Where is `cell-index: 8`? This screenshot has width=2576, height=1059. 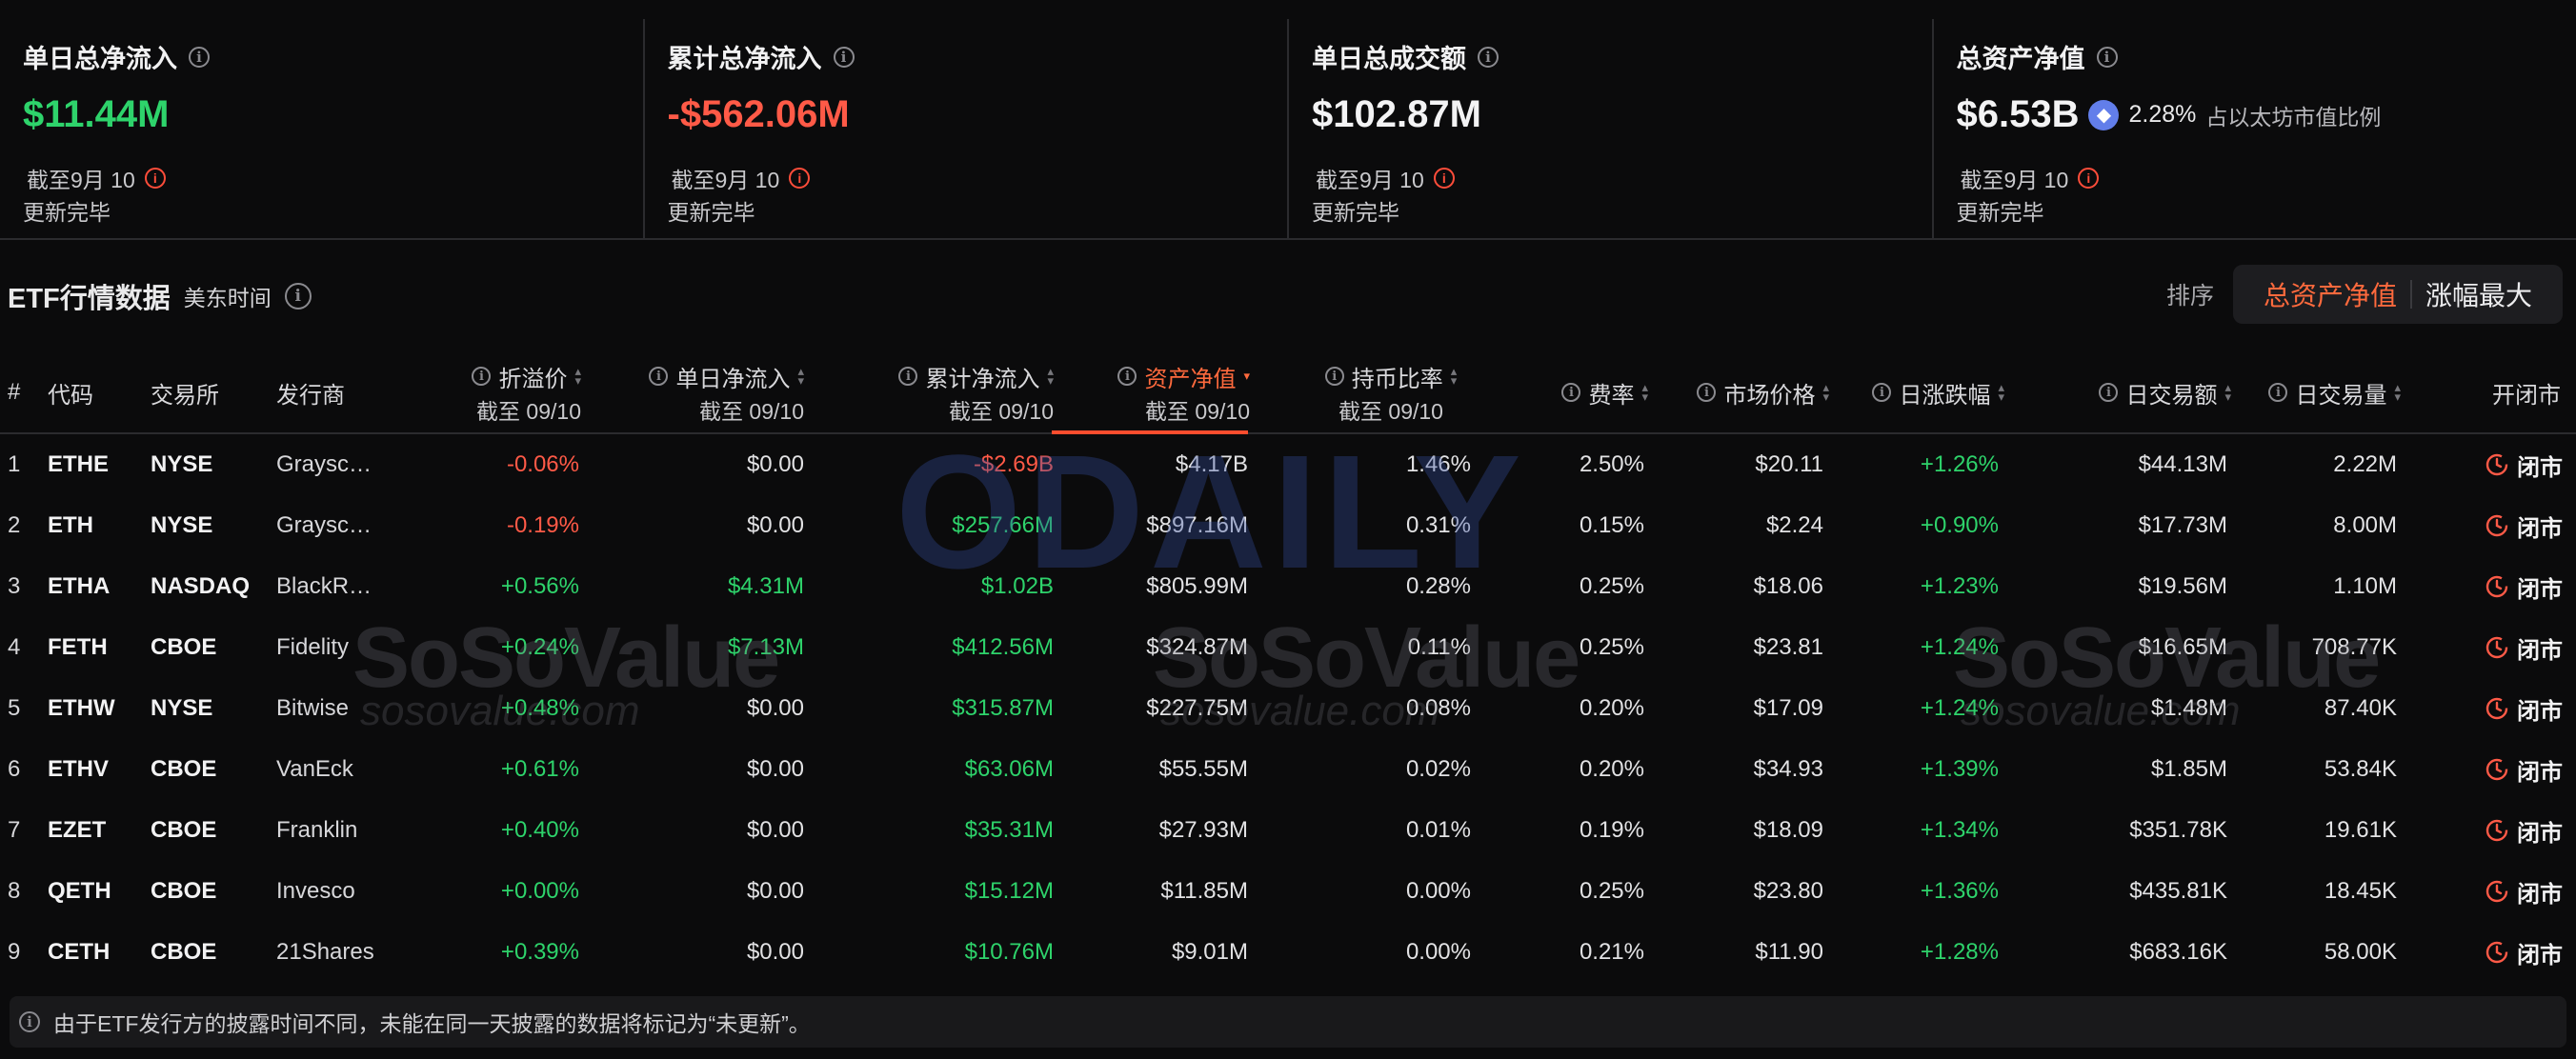
cell-index: 8 is located at coordinates (14, 891).